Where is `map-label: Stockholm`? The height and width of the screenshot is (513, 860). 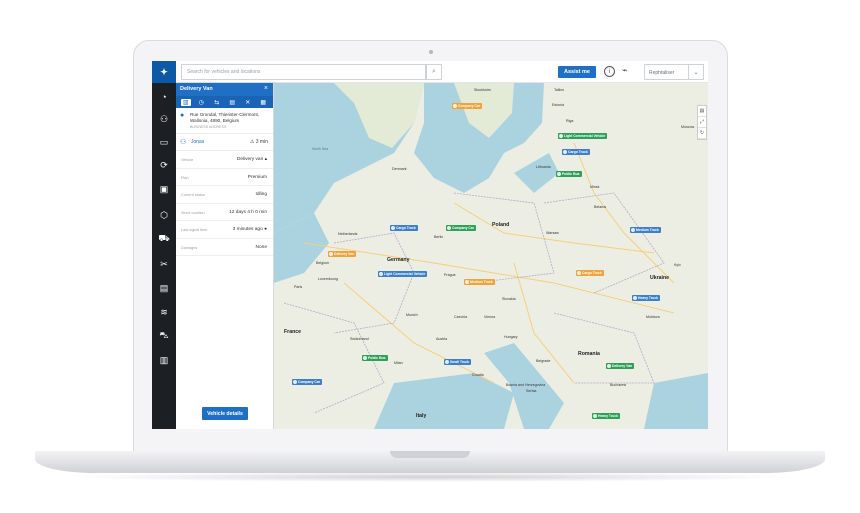
map-label: Stockholm is located at coordinates (482, 90).